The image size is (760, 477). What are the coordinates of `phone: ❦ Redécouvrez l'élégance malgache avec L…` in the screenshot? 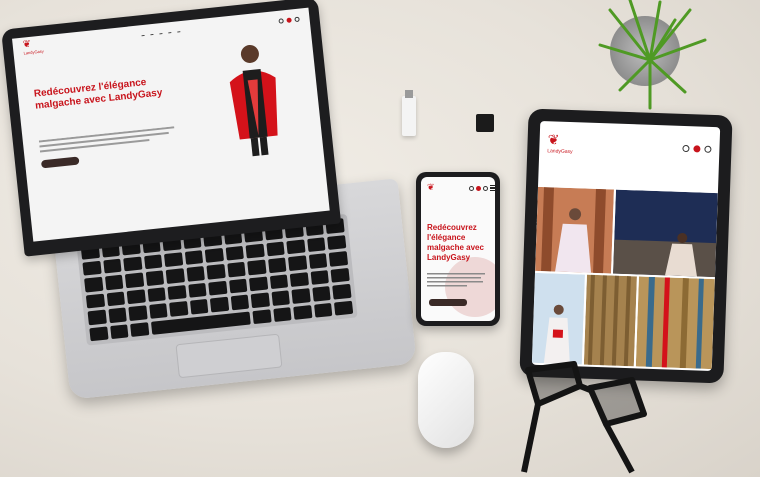 It's located at (458, 249).